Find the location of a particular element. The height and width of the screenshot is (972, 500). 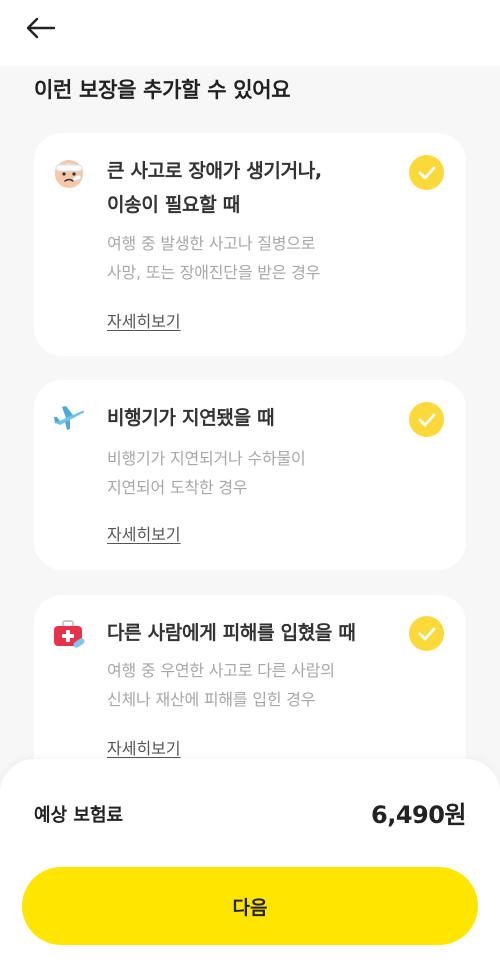

card-description: 여행 중 우연한 사고로 다른 사람의 신체나 재산에 피해를 입힌 경우 is located at coordinates (221, 685).